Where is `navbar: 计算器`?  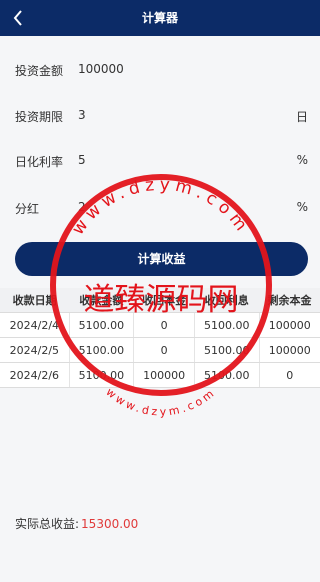
navbar: 计算器 is located at coordinates (160, 18).